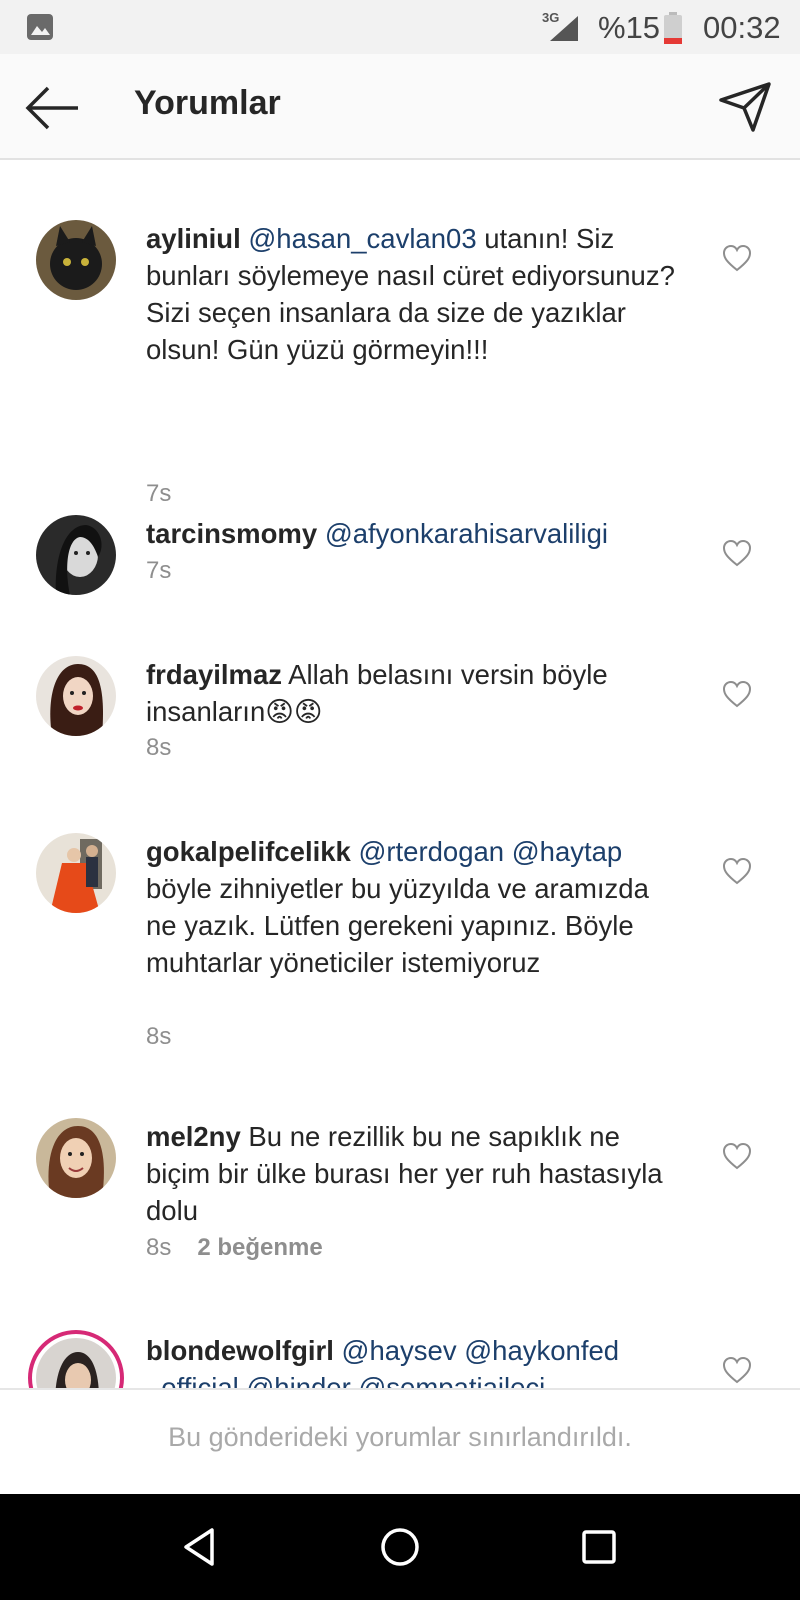 This screenshot has width=800, height=1600. What do you see at coordinates (231, 533) in the screenshot?
I see `comment-username: tarcinsmomy` at bounding box center [231, 533].